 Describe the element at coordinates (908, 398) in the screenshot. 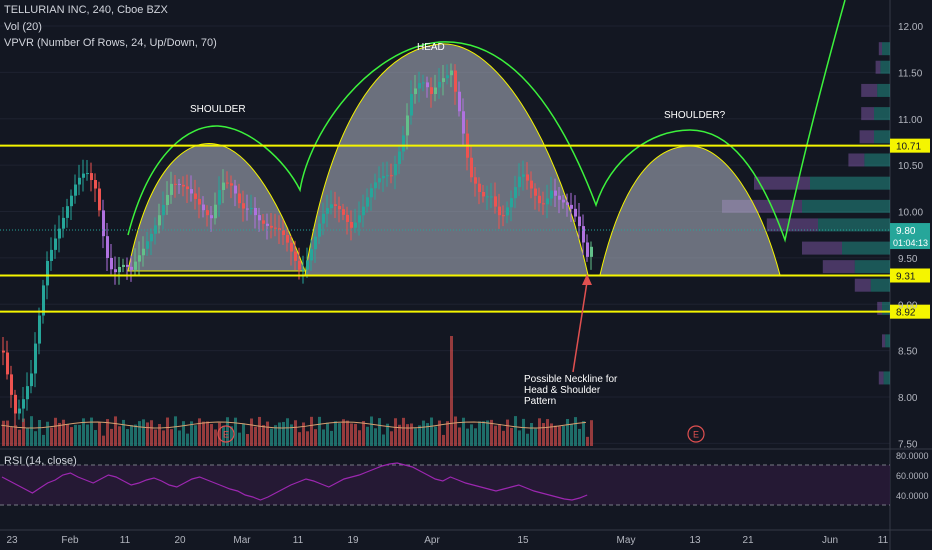

I see `price-tick-label: 8.00` at that location.